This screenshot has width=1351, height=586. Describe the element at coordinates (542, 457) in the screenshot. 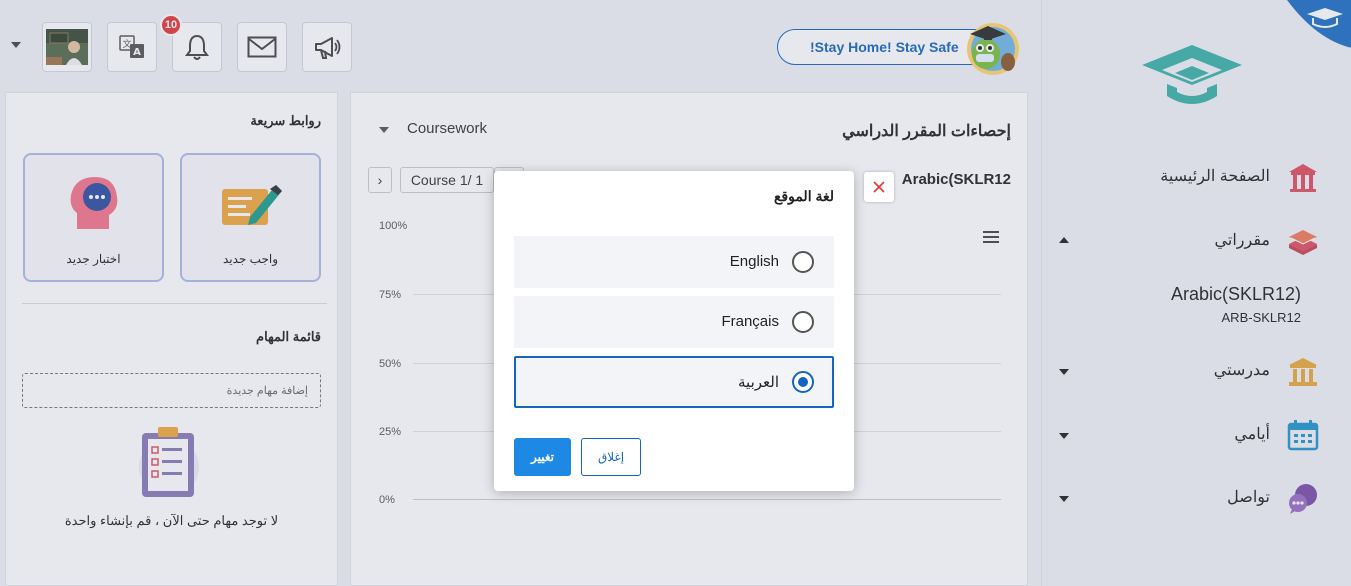

I see `change-button: تغيير` at that location.